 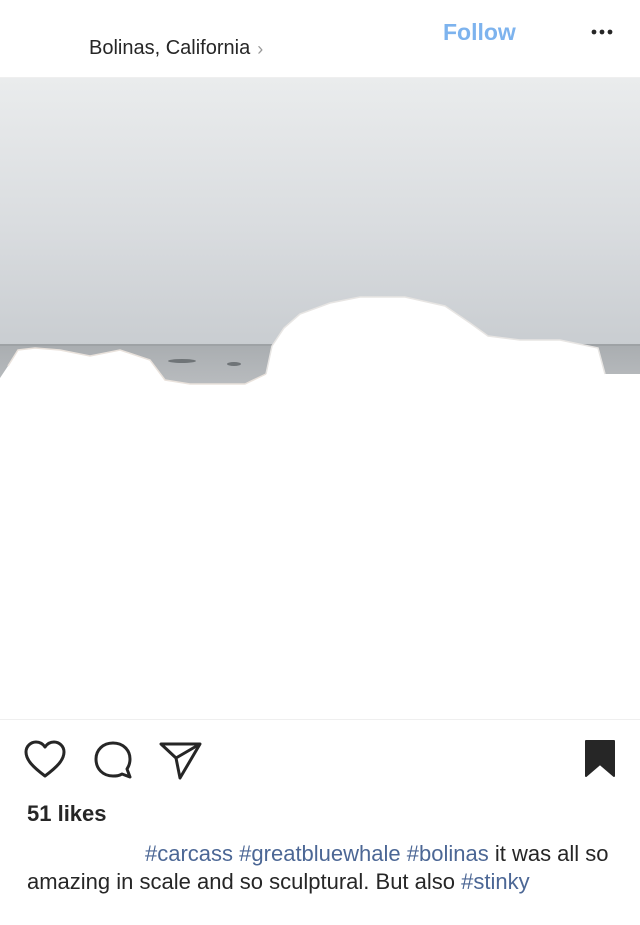 What do you see at coordinates (495, 881) in the screenshot?
I see `hashtag-link: #stinky` at bounding box center [495, 881].